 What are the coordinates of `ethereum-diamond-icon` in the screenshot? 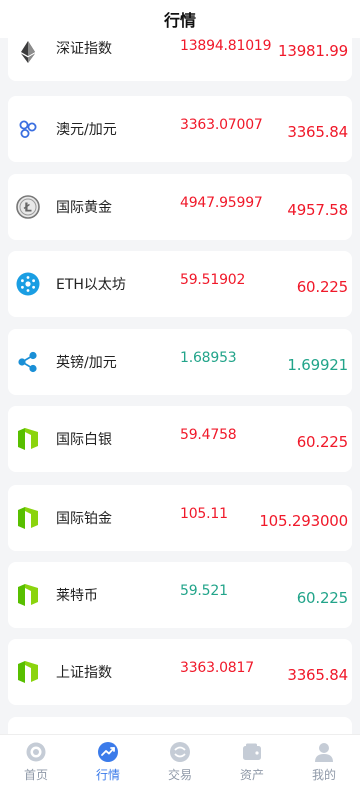 It's located at (28, 52).